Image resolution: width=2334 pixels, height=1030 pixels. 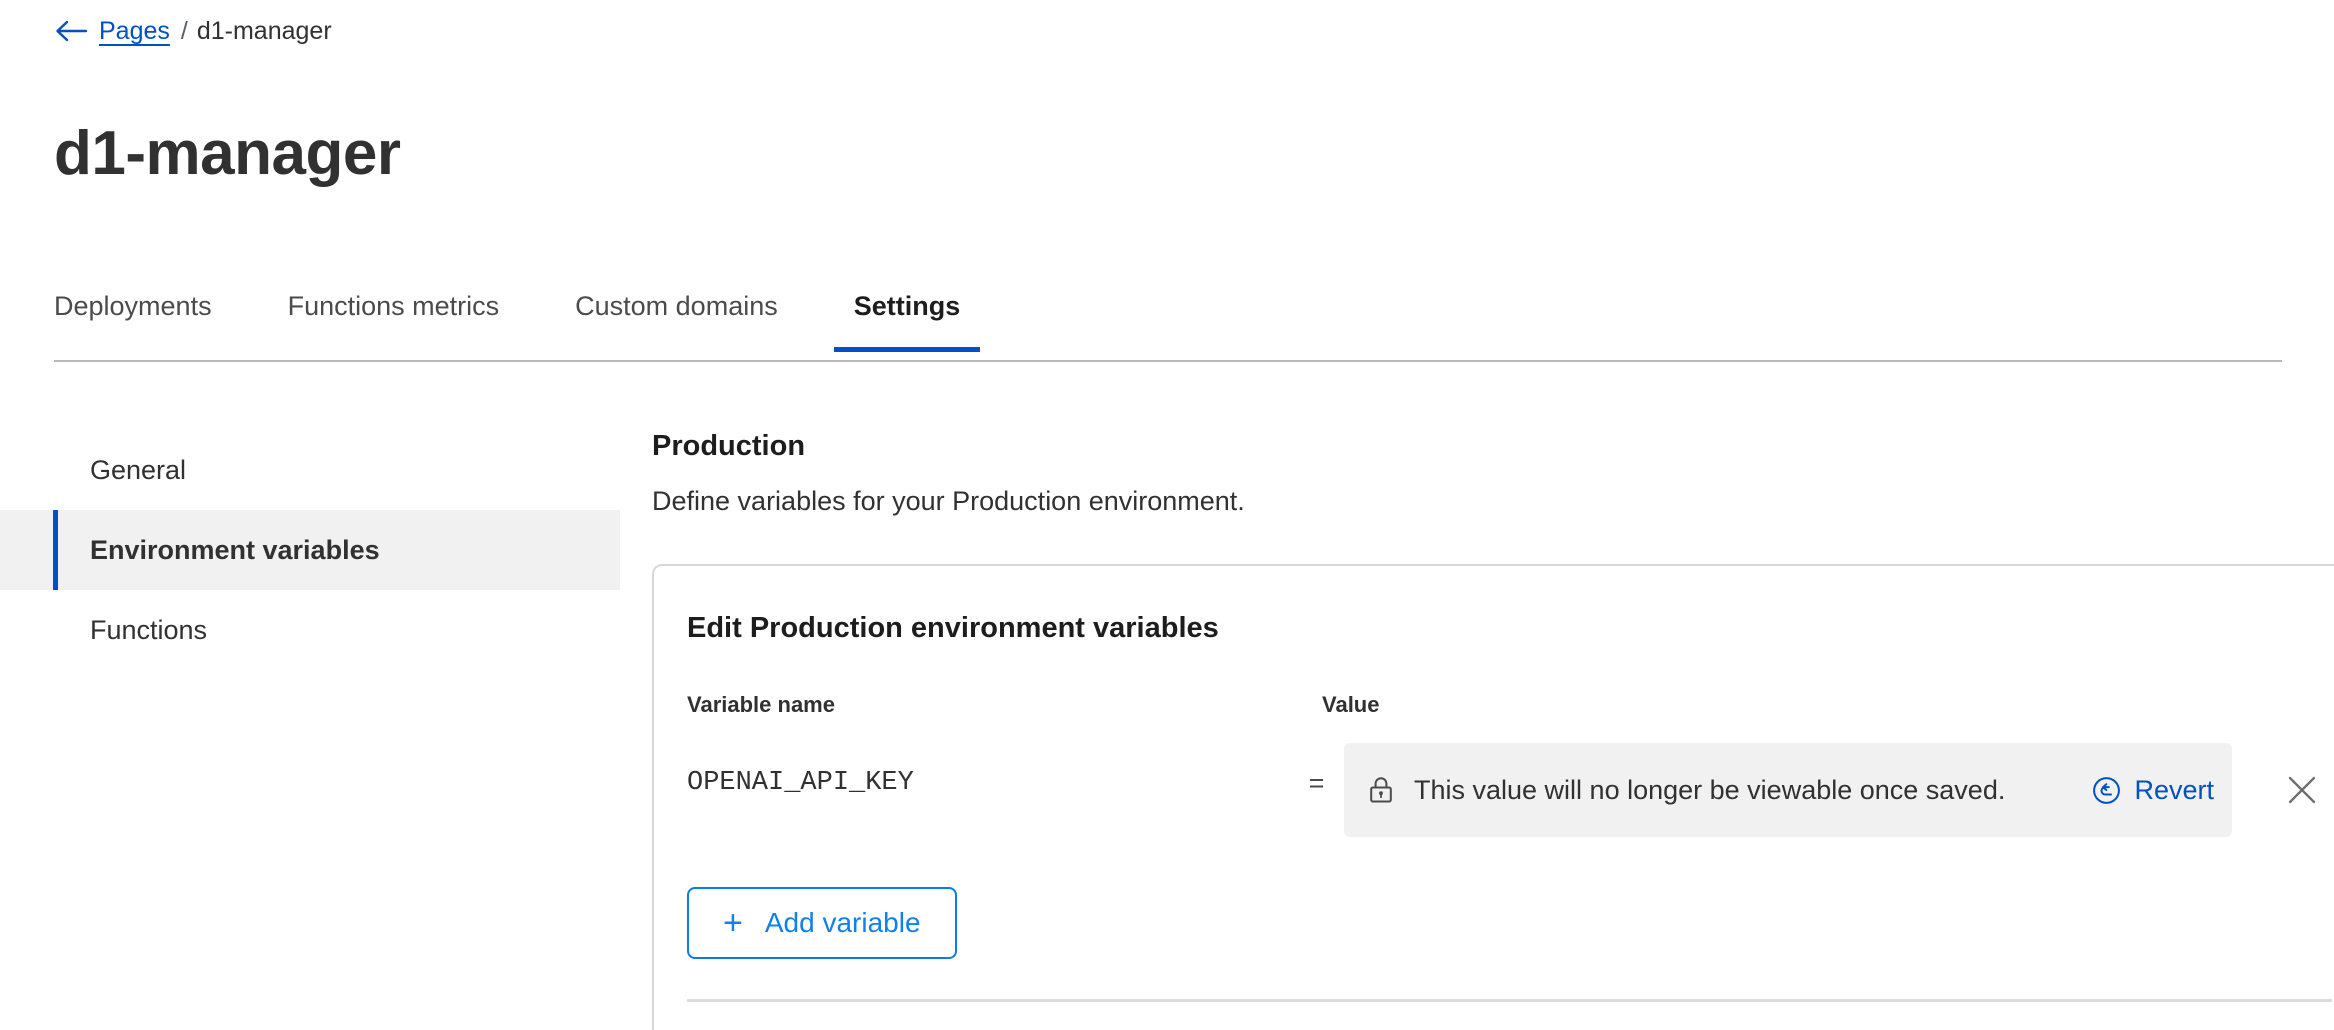 What do you see at coordinates (235, 550) in the screenshot?
I see `sidebar-item-label: Environment variables` at bounding box center [235, 550].